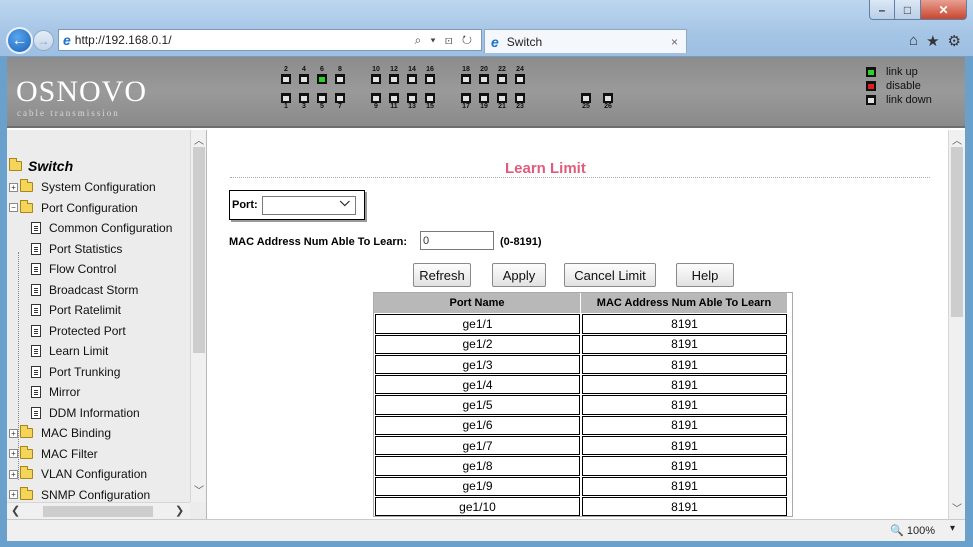 This screenshot has height=547, width=973. Describe the element at coordinates (442, 275) in the screenshot. I see `refresh-button: Refresh` at that location.